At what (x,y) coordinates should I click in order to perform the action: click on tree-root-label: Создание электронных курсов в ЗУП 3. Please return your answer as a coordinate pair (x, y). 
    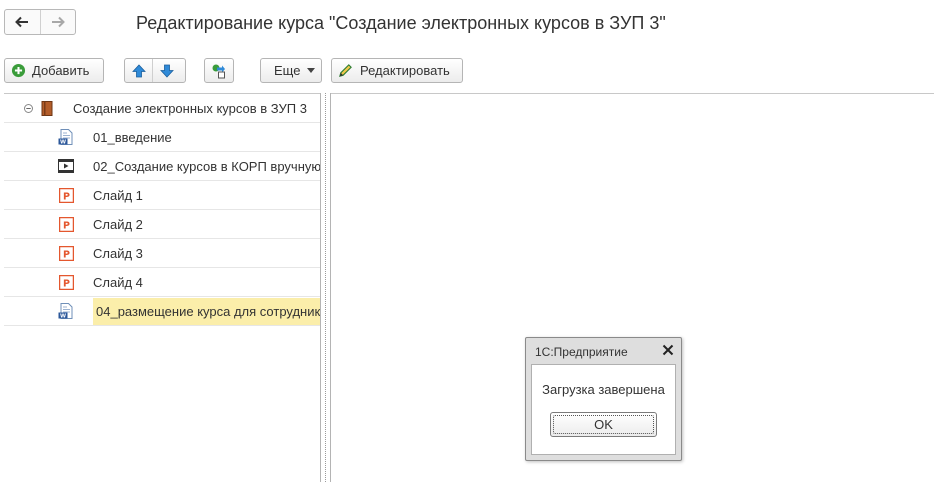
    Looking at the image, I should click on (190, 108).